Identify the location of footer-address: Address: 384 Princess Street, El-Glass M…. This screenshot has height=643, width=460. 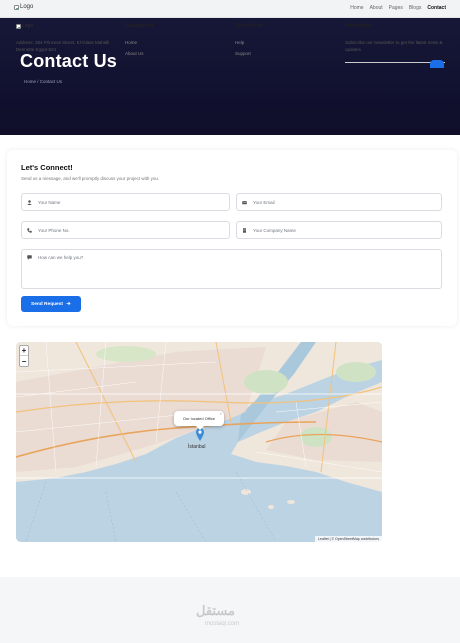
(63, 46).